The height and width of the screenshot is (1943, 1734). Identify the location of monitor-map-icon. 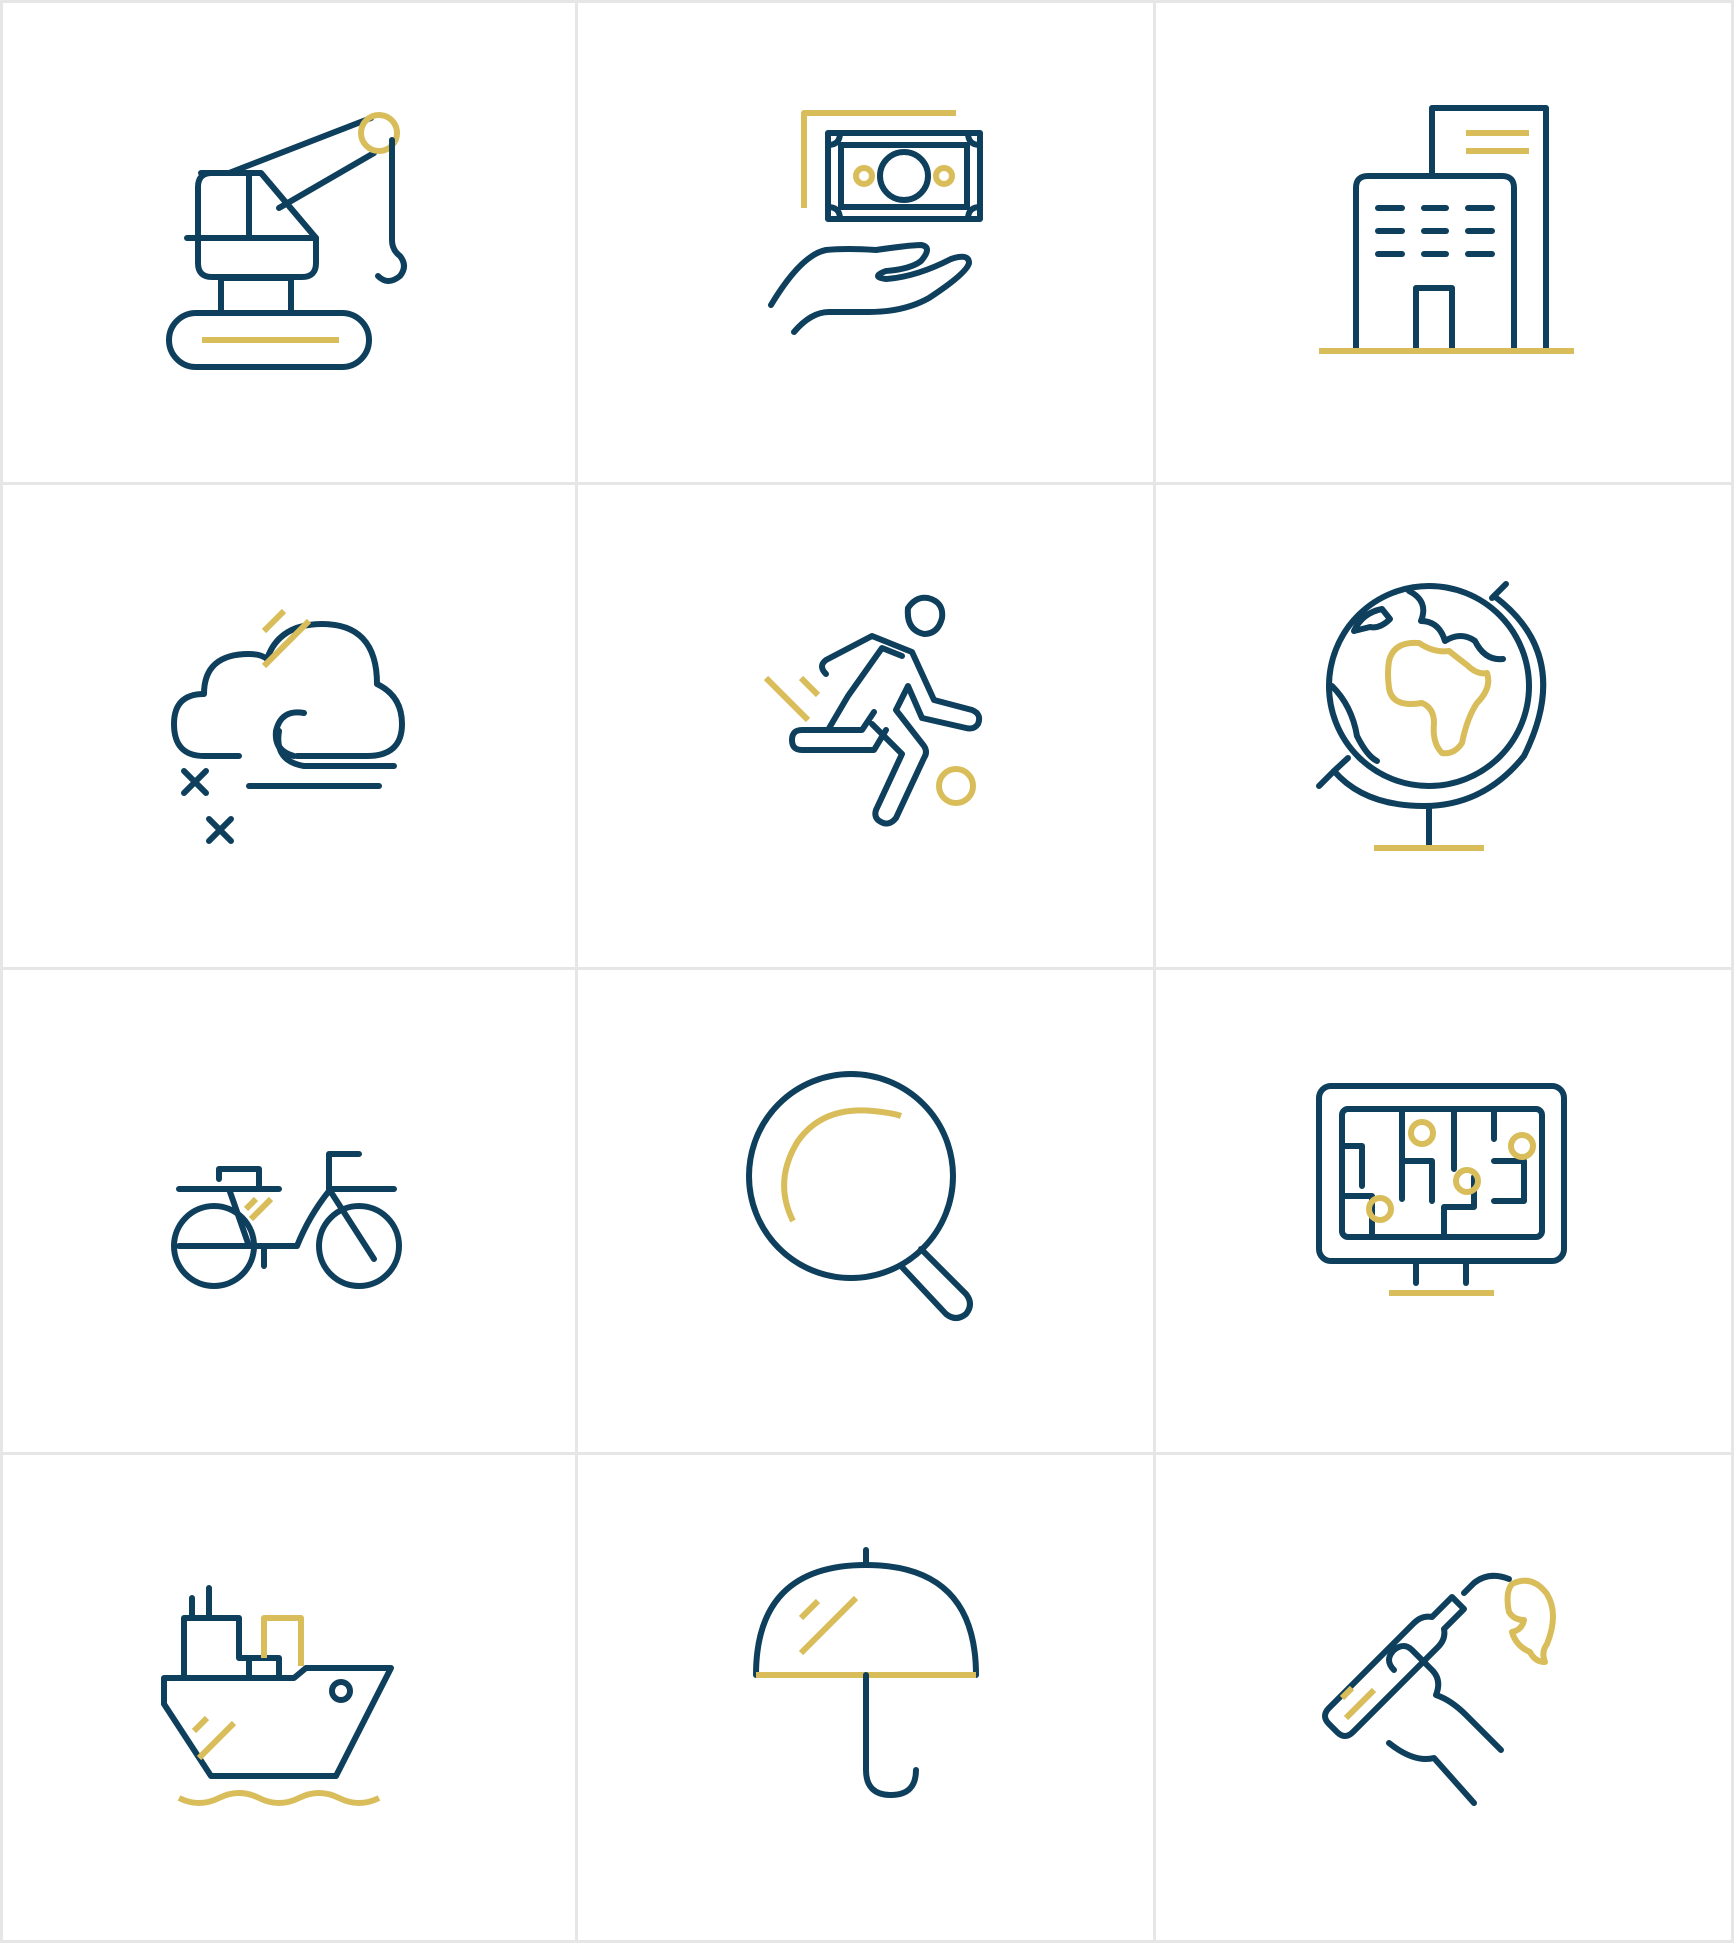
(1441, 1189).